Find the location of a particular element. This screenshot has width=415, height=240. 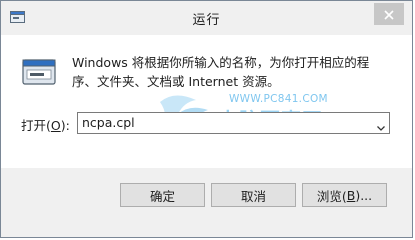

browse-label-accel: B is located at coordinates (351, 195).